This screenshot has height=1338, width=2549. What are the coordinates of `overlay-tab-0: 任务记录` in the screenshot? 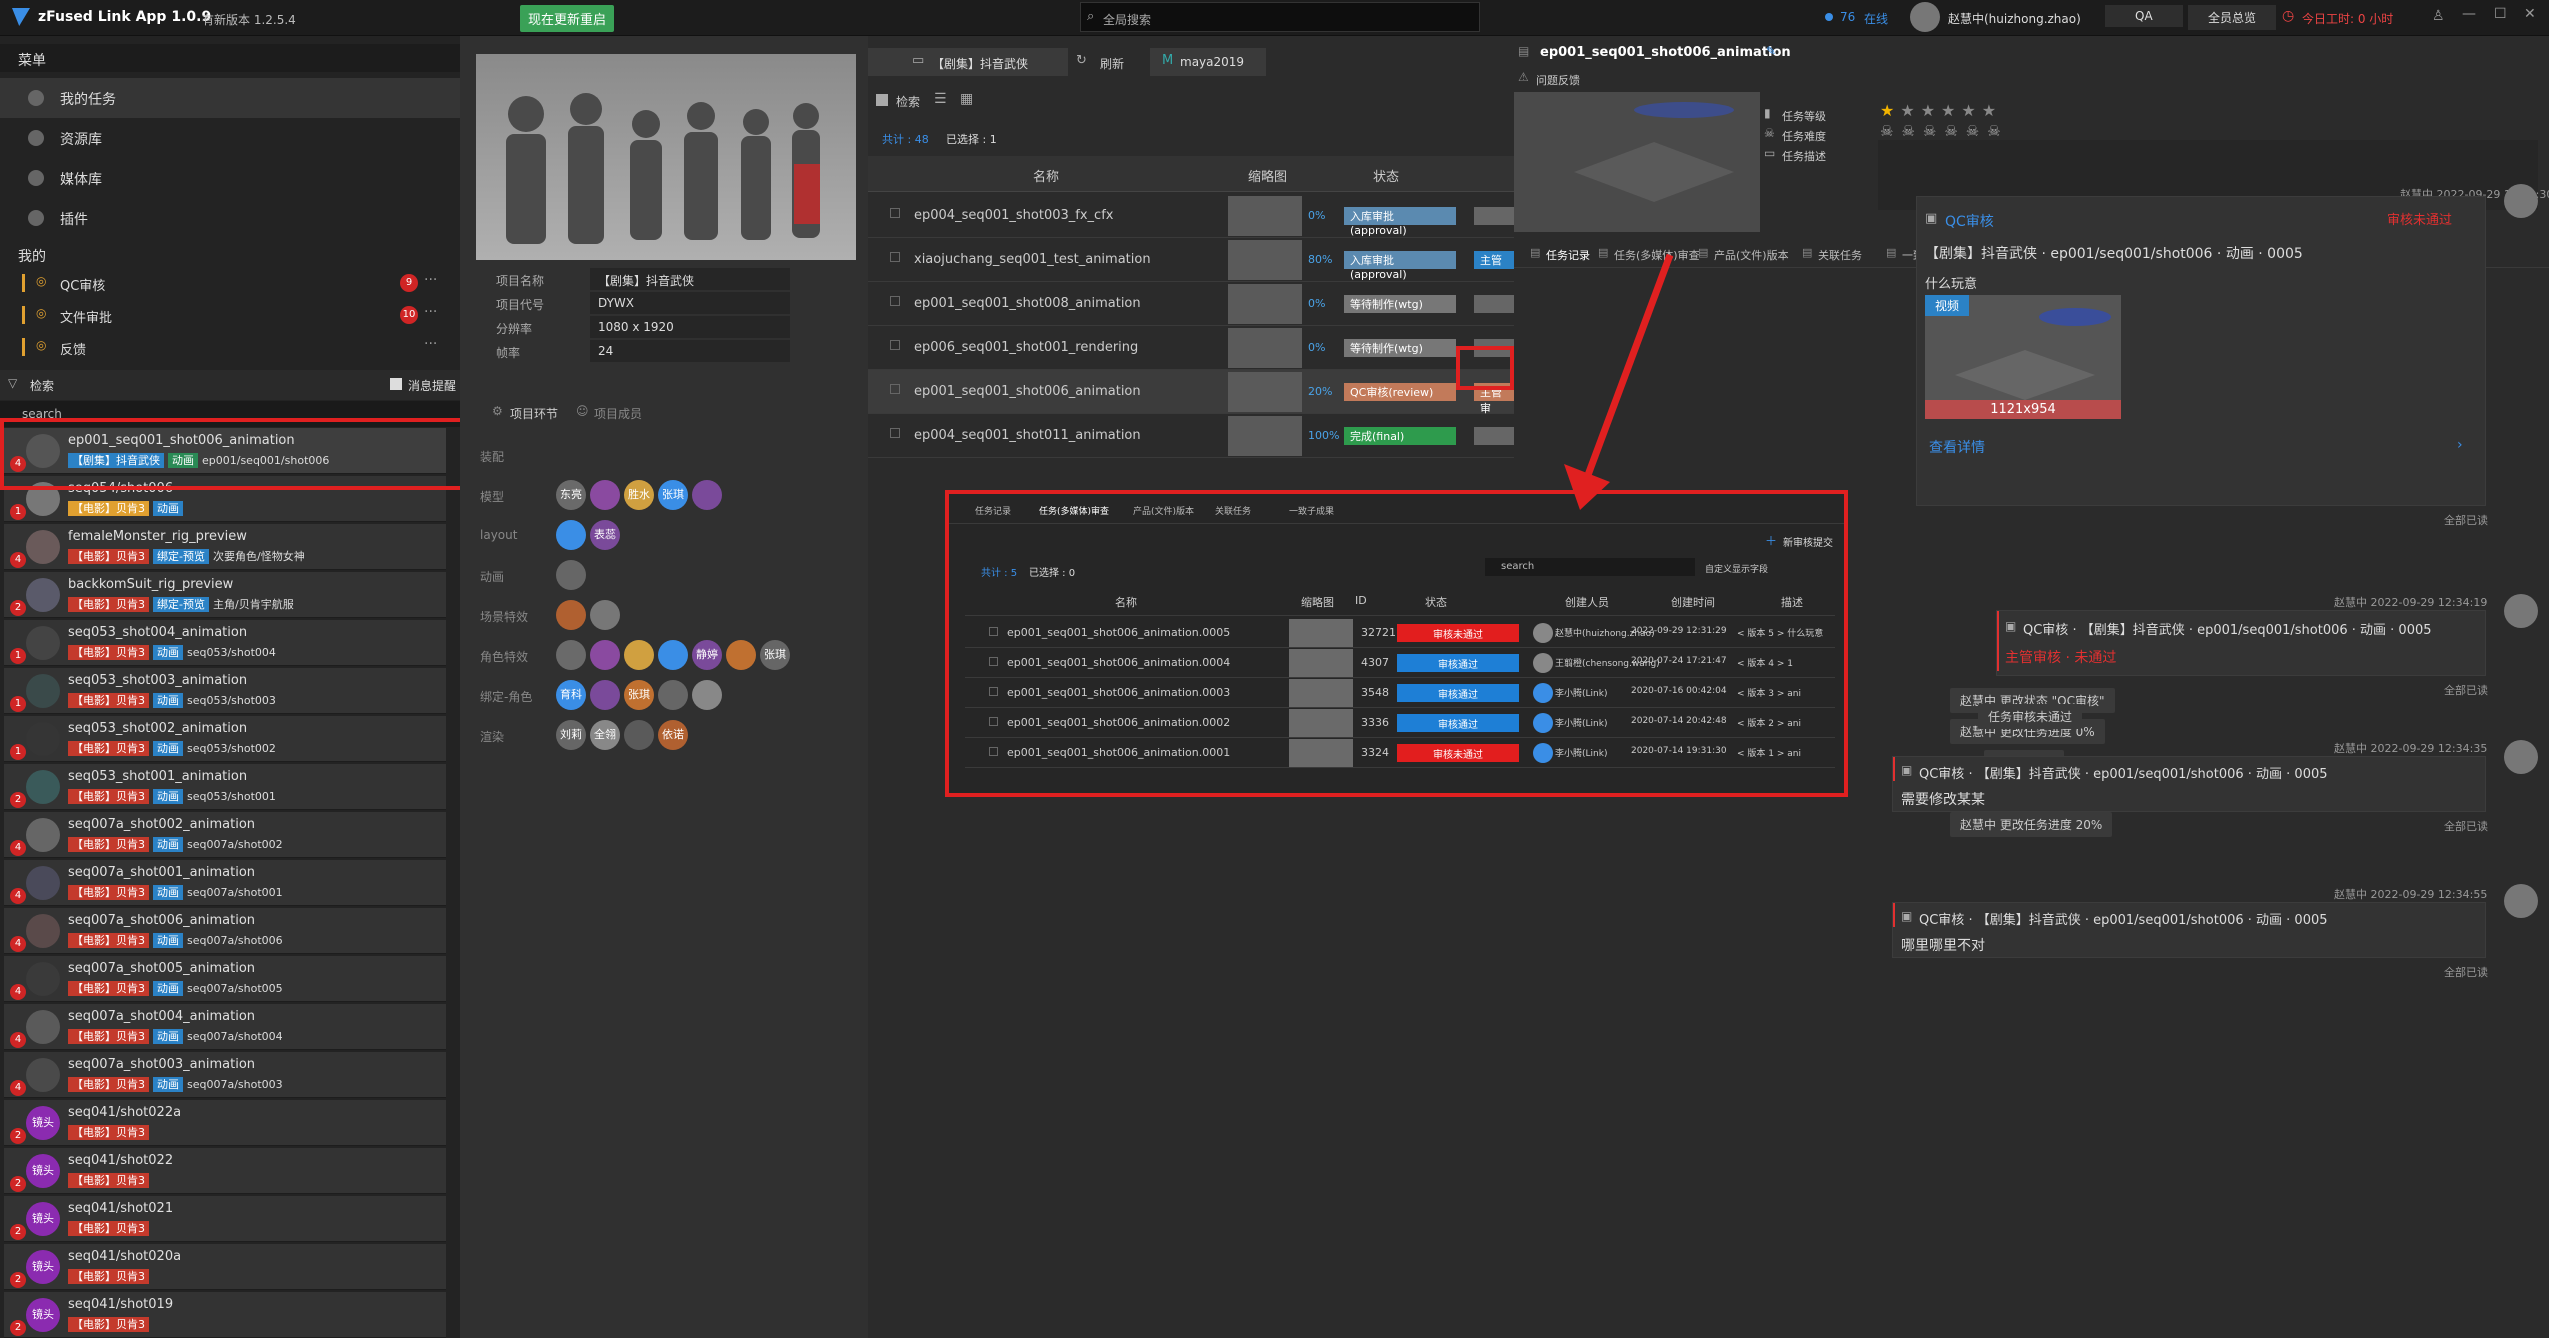 It's located at (993, 510).